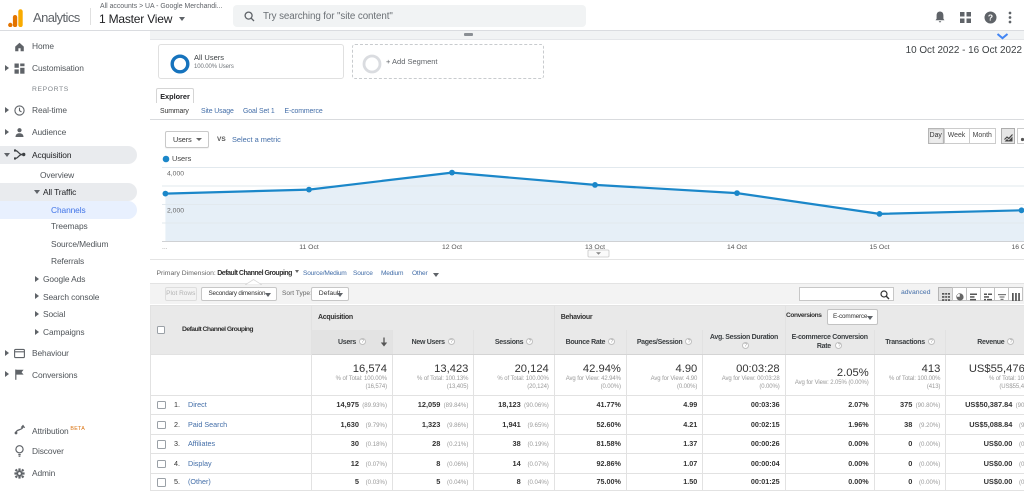 Image resolution: width=1024 pixels, height=495 pixels. What do you see at coordinates (175, 174) in the screenshot?
I see `svg-text: 4,000` at bounding box center [175, 174].